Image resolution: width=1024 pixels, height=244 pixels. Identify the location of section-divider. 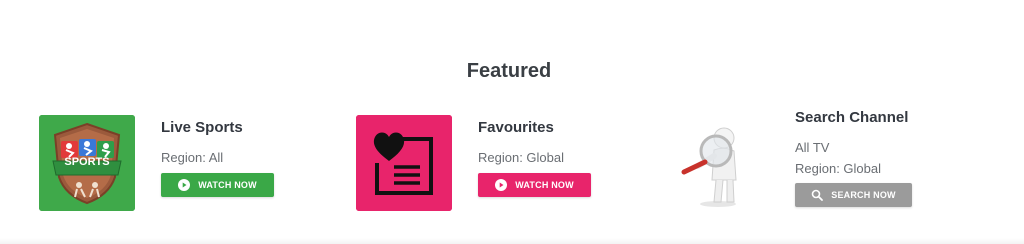
(512, 241).